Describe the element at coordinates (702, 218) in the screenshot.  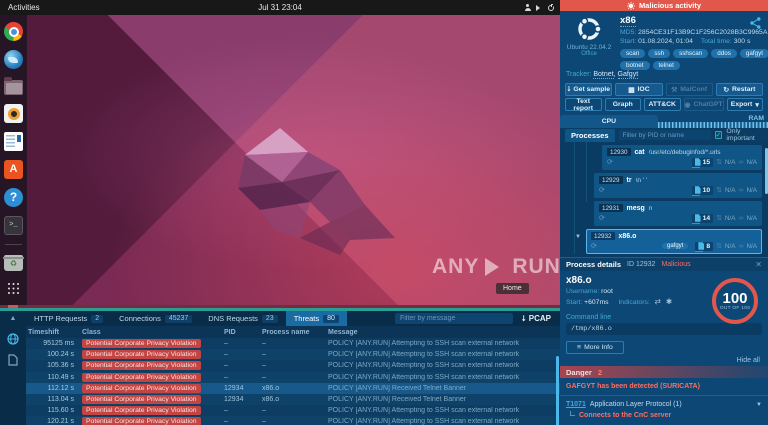
I see `events-counter: 14` at that location.